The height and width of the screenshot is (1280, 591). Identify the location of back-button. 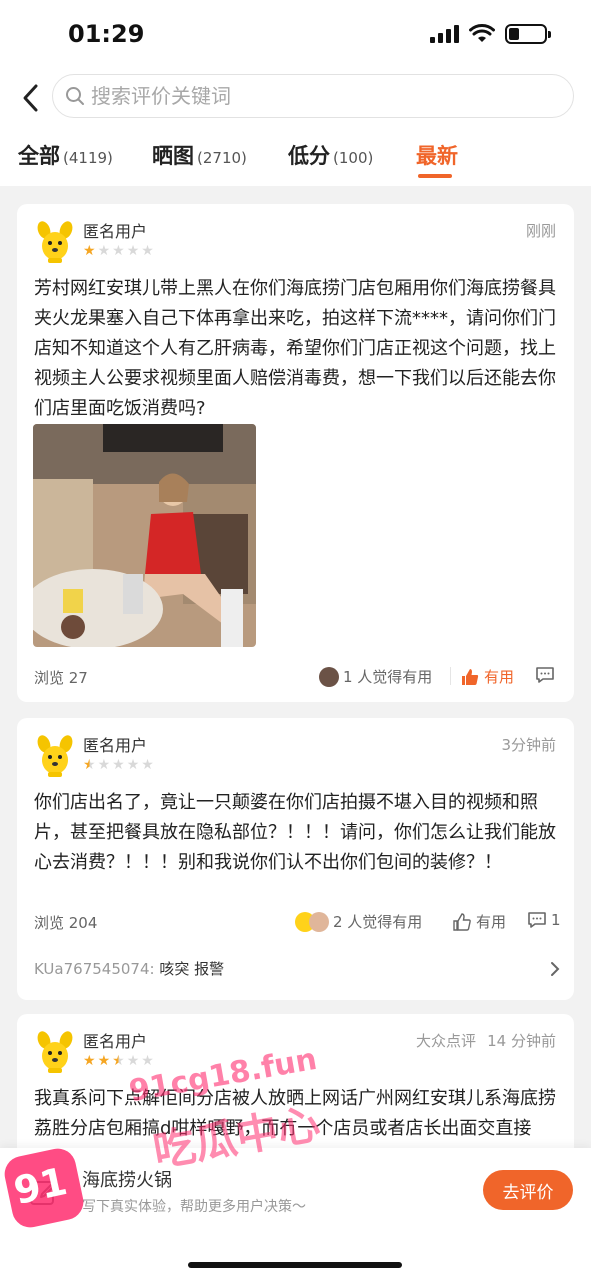
(30, 98).